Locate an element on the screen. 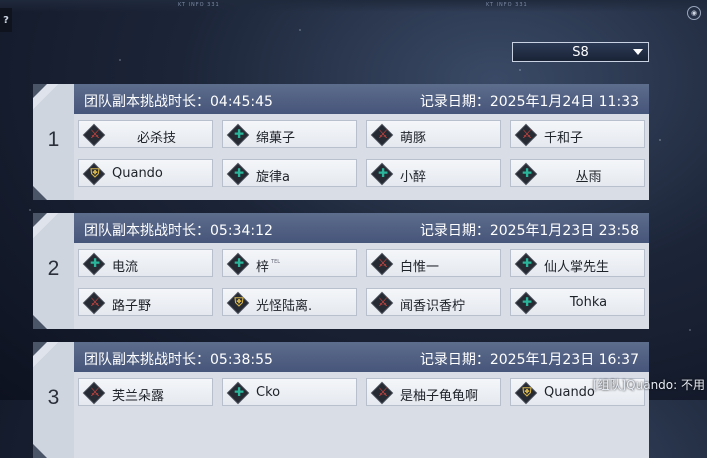  member-slot: ⛨ 光怪陆离. is located at coordinates (289, 302).